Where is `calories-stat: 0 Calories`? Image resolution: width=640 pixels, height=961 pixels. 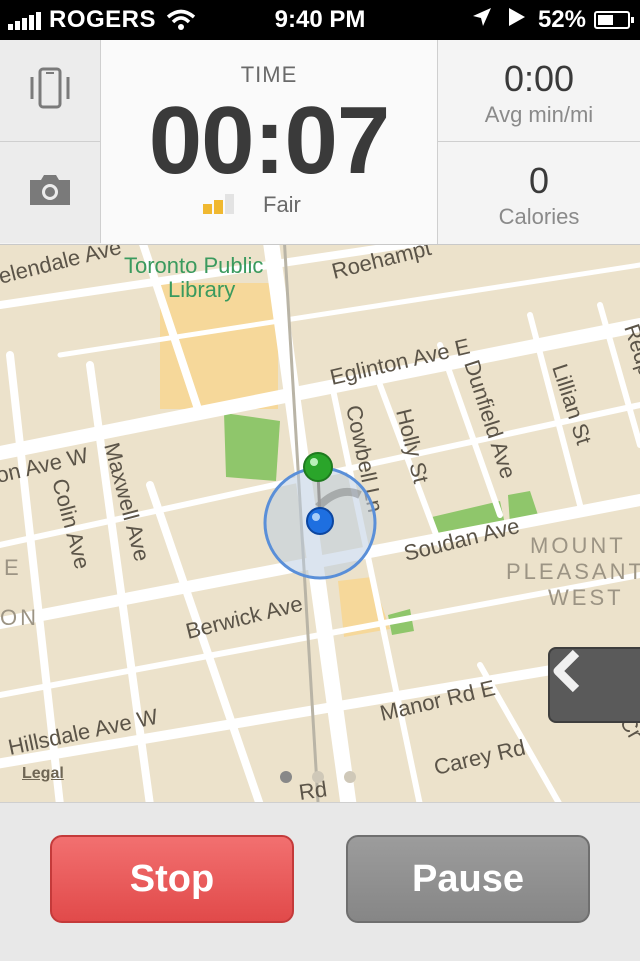
calories-stat: 0 Calories is located at coordinates (539, 192).